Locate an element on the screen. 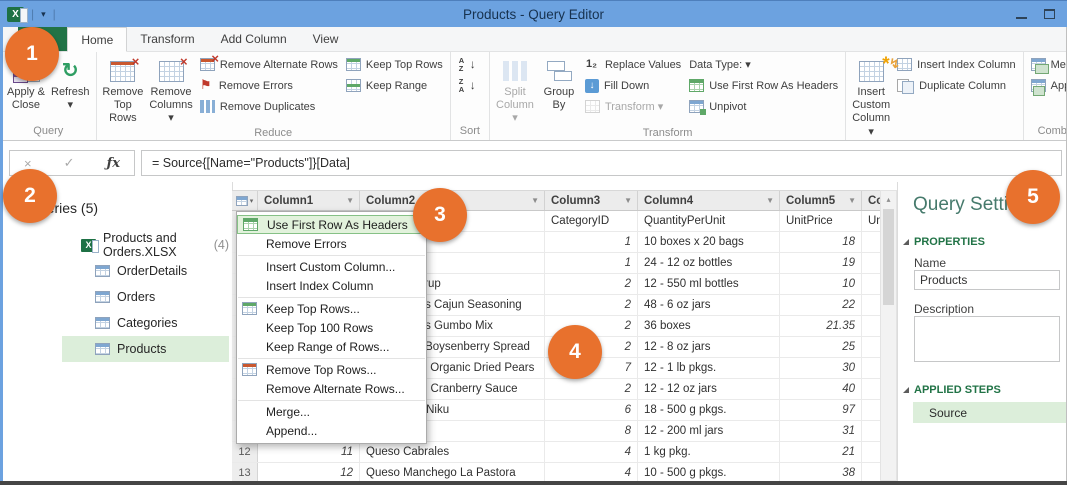  split-column-button: Split Column ▾ is located at coordinates (515, 90).